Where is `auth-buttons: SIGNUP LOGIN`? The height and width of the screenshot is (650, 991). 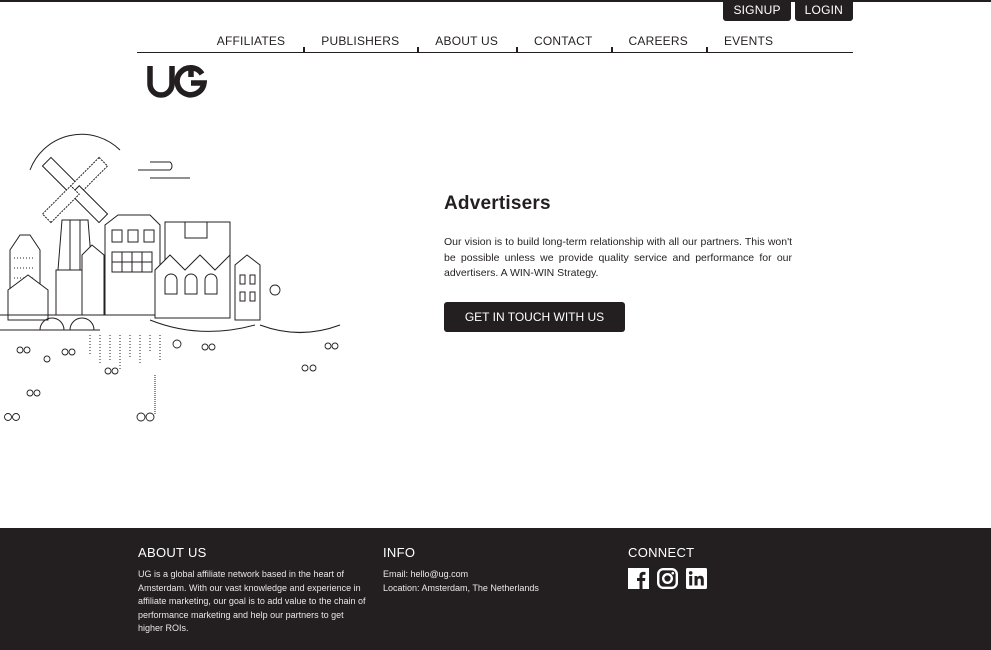
auth-buttons: SIGNUP LOGIN is located at coordinates (788, 10).